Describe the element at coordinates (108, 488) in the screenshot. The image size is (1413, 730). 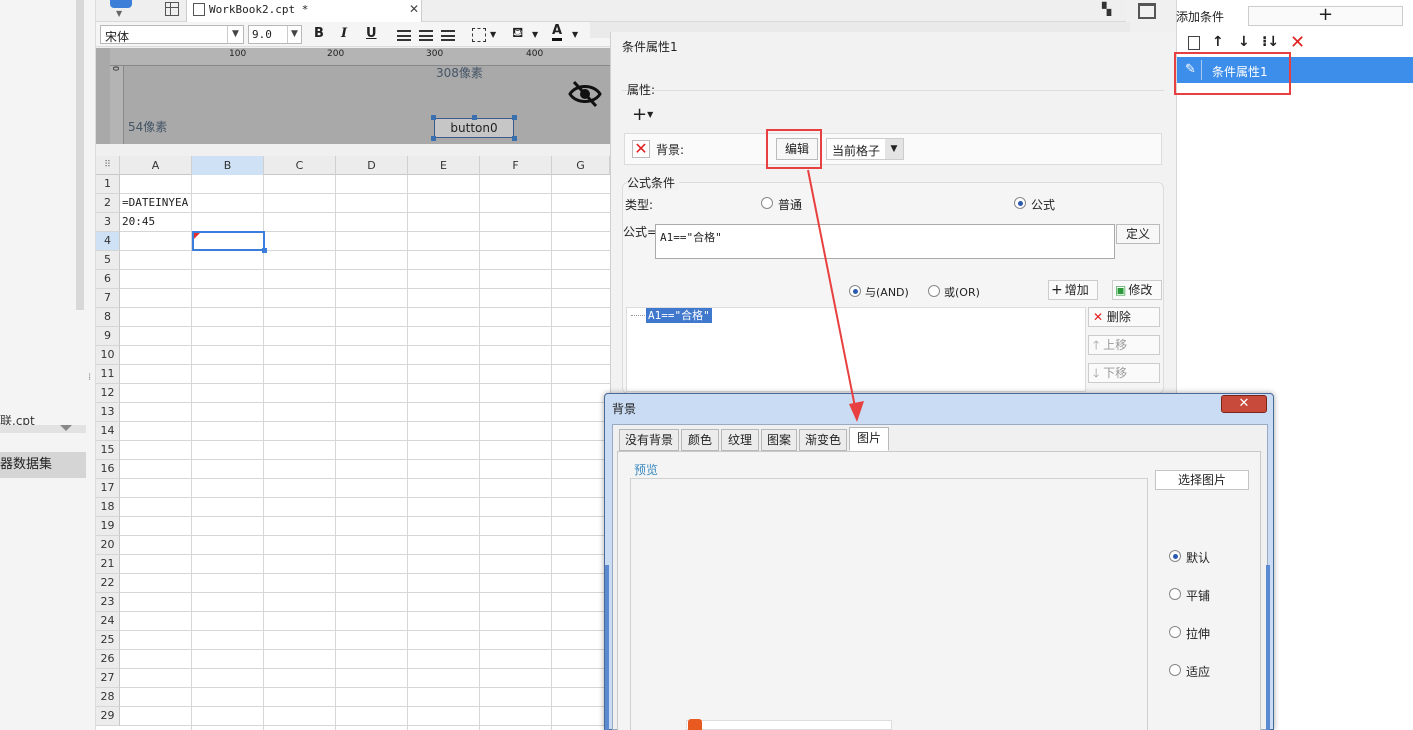
I see `row-header: 17` at that location.